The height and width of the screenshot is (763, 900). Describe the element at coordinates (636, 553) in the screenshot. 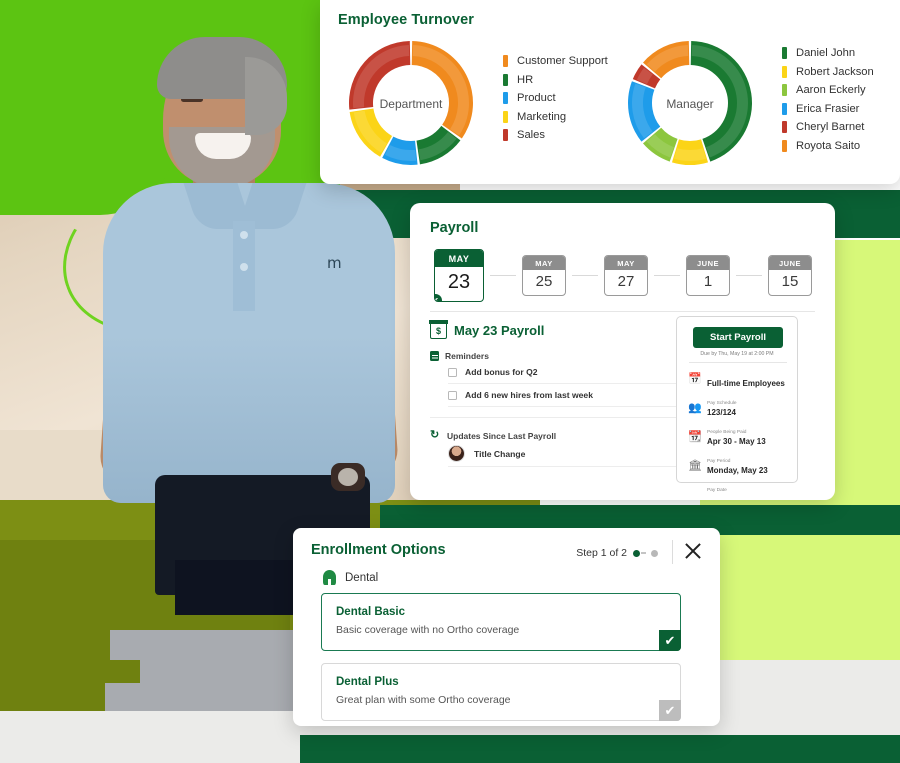

I see `step-dot-active` at that location.